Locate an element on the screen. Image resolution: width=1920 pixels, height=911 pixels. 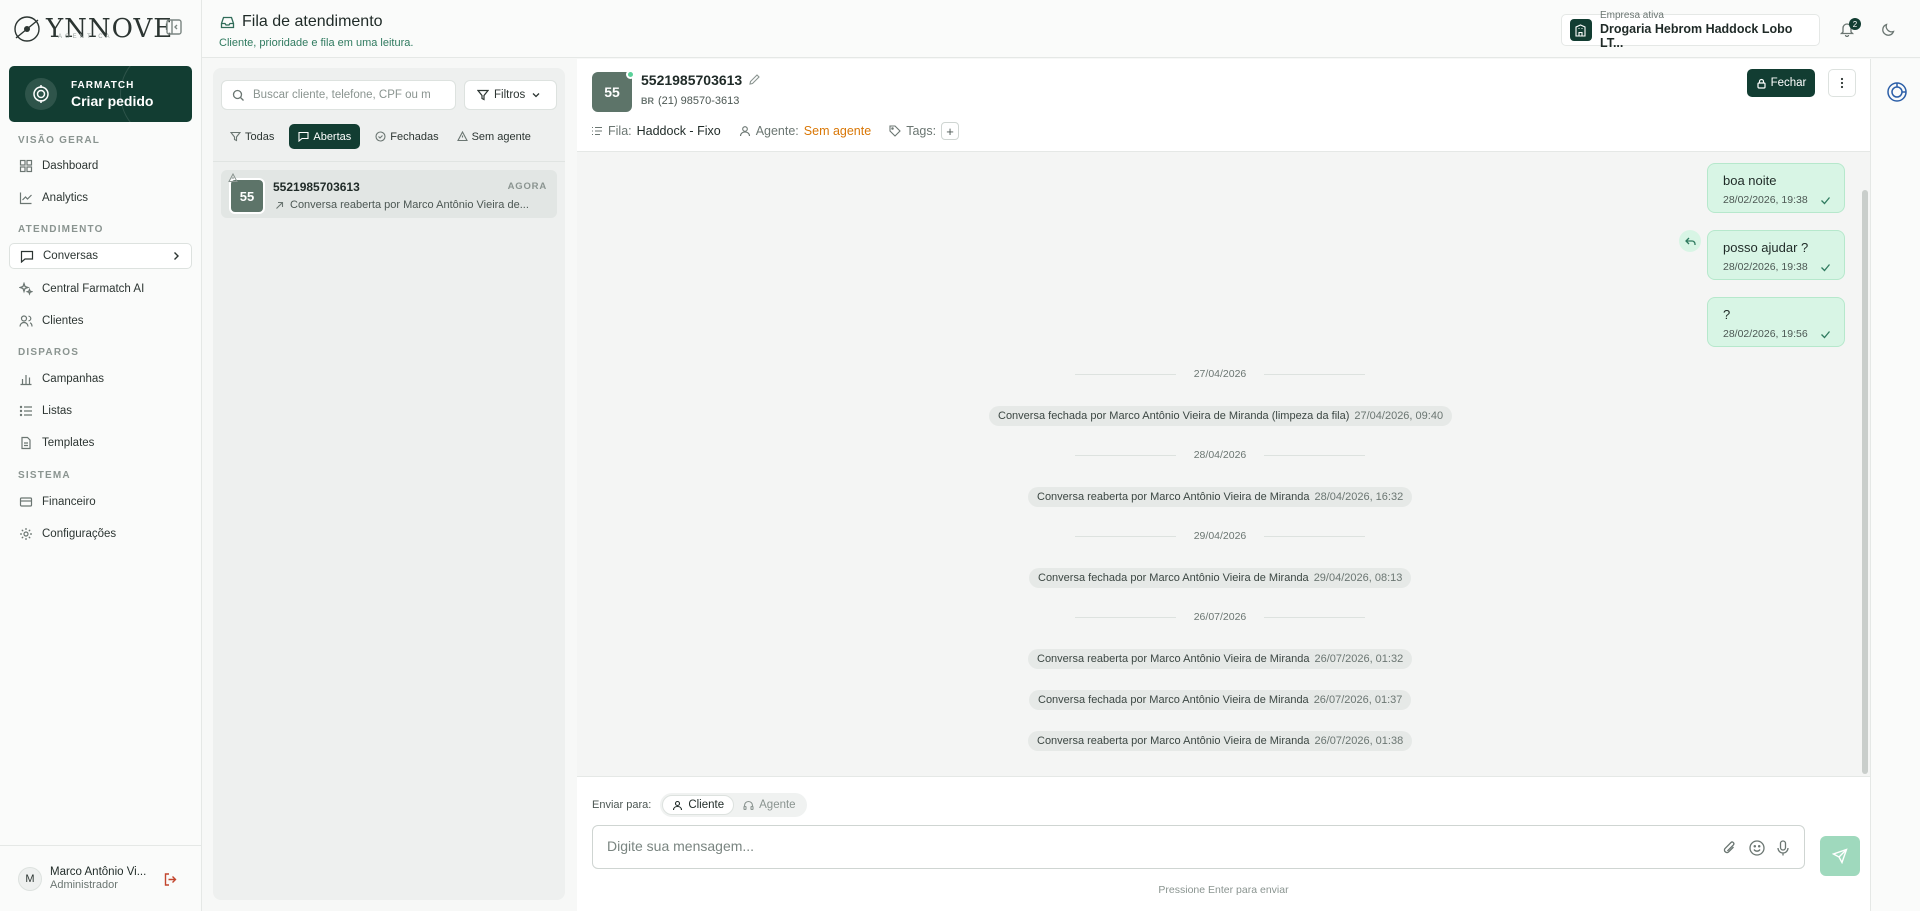
send-to-agent-chip: Agente is located at coordinates (769, 805).